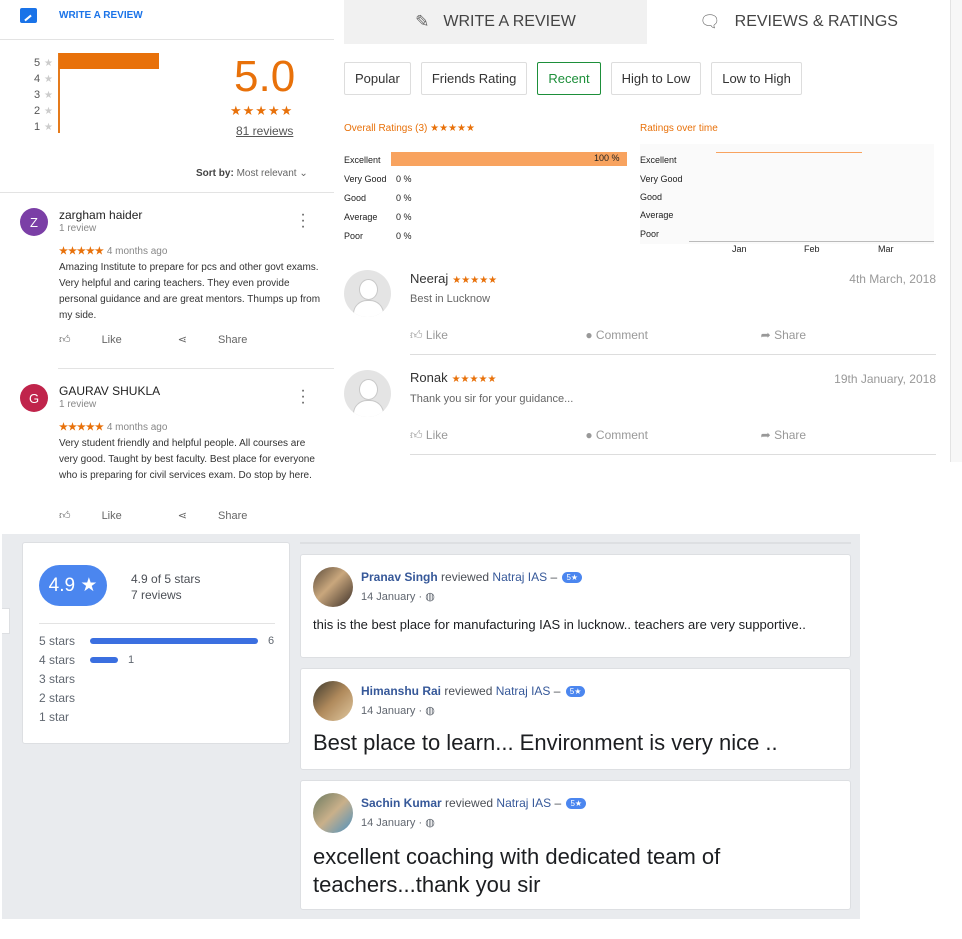  I want to click on review-actions: 👍︎ Like ● Comment ➦ Share, so click(673, 435).